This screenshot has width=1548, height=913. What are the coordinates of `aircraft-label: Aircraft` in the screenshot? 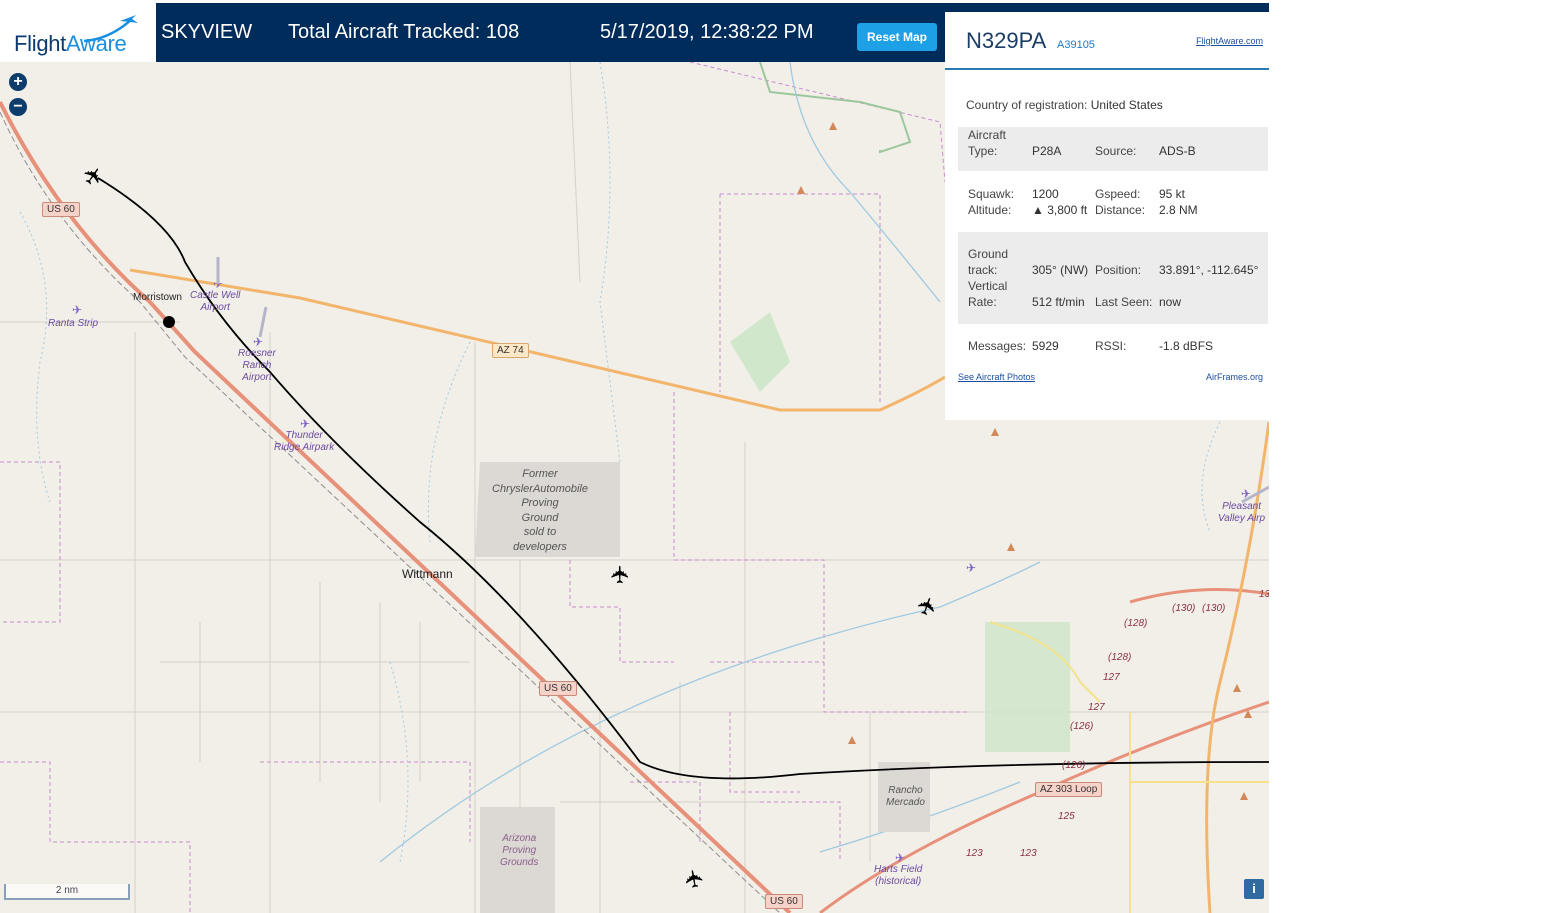 It's located at (987, 135).